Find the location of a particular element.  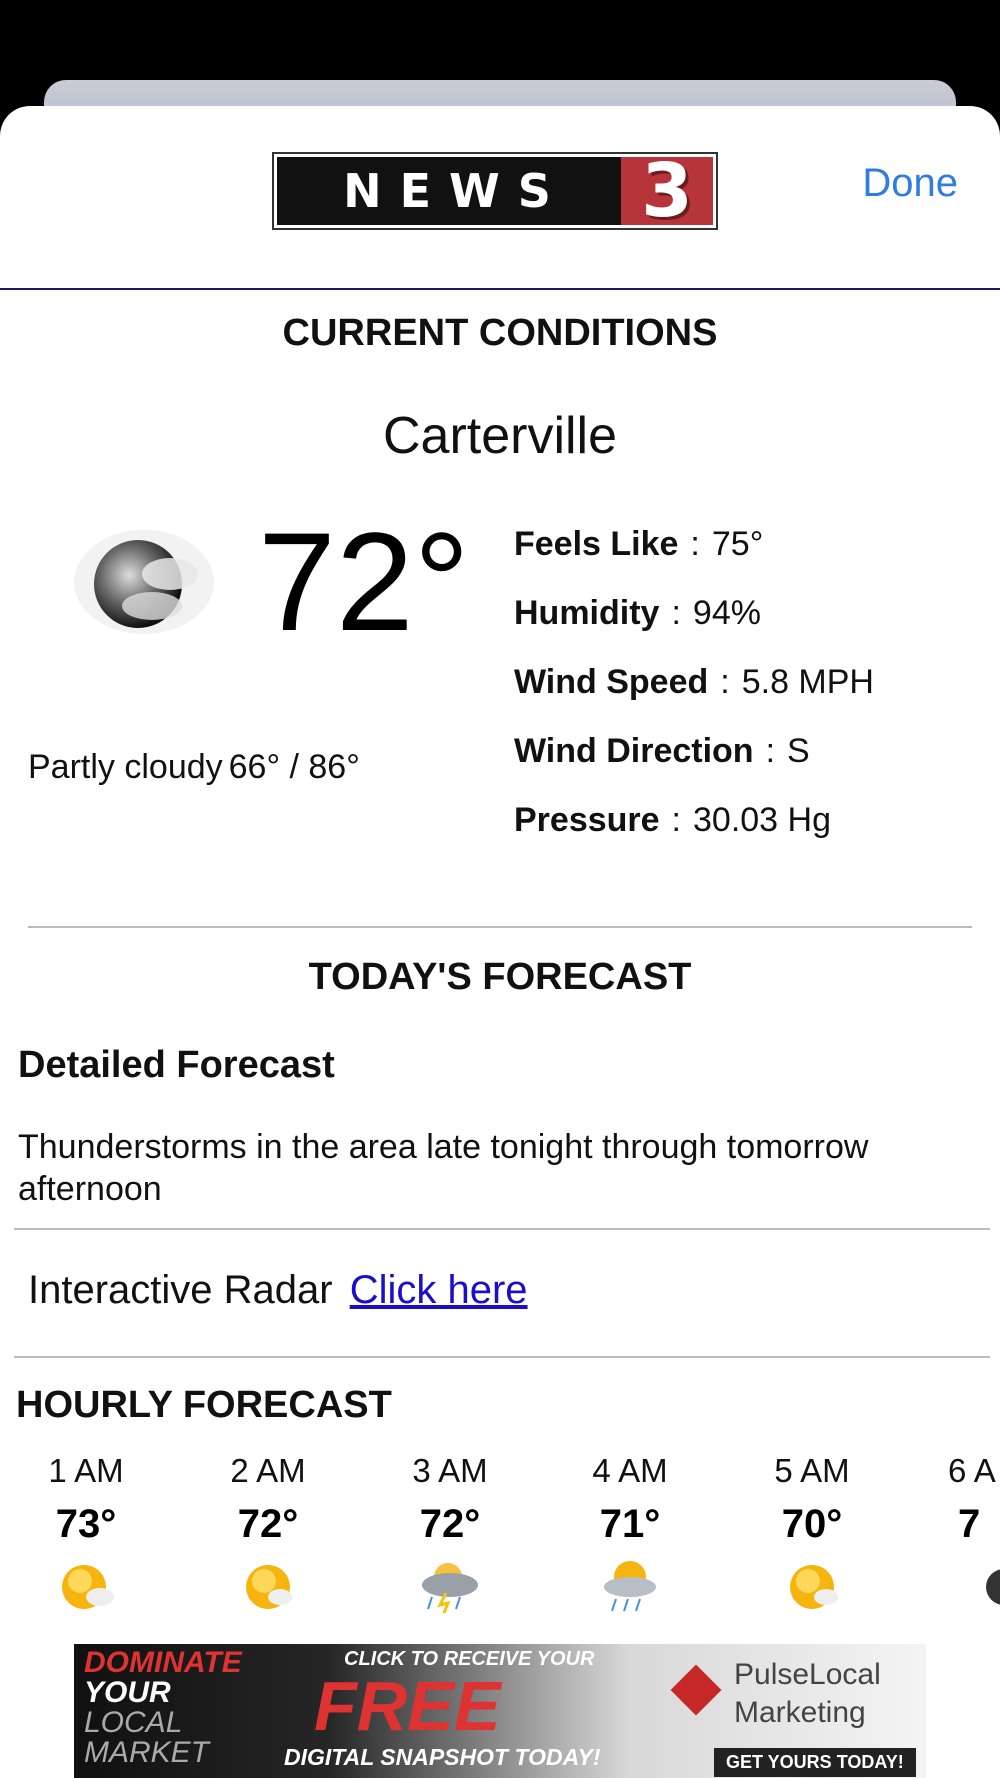

hourly-item: 1 AM 73° is located at coordinates (86, 1536).